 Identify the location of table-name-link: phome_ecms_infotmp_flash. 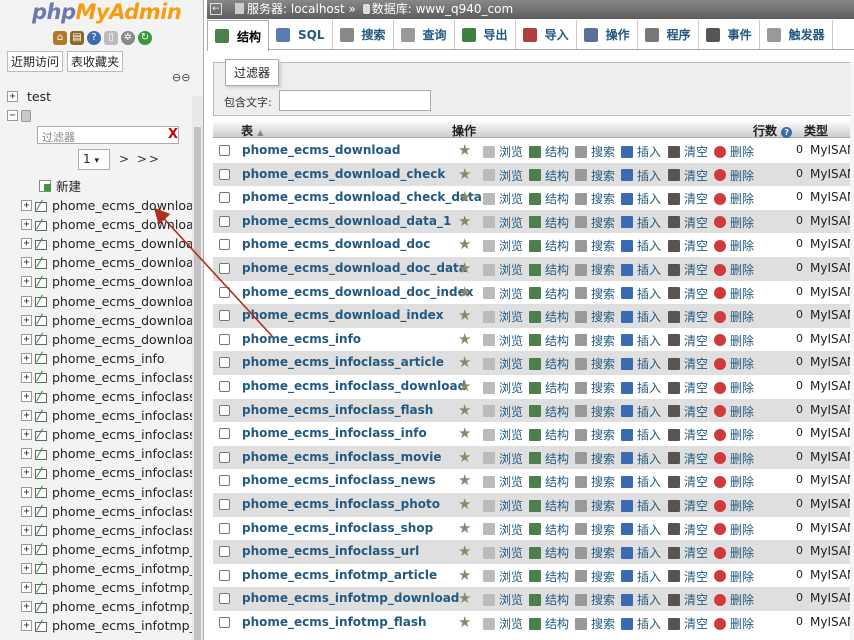
(334, 622).